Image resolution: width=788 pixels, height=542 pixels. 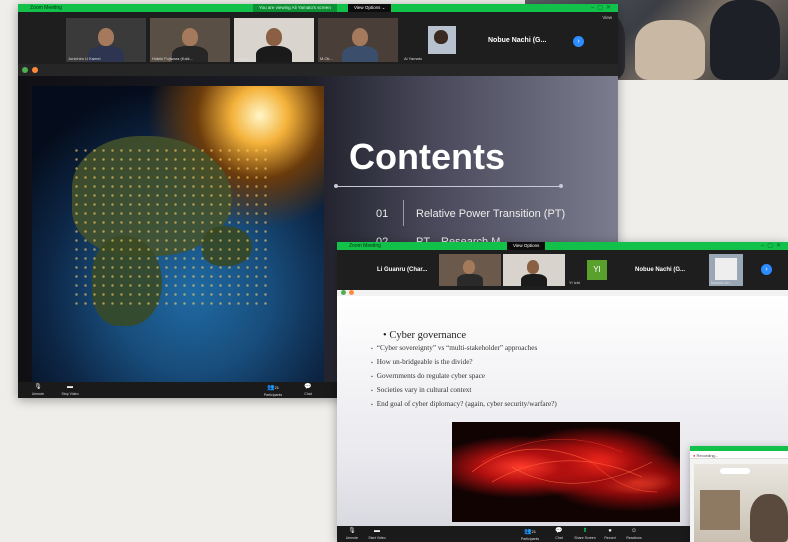 What do you see at coordinates (424, 335) in the screenshot?
I see `slide-heading: • Cyber governance` at bounding box center [424, 335].